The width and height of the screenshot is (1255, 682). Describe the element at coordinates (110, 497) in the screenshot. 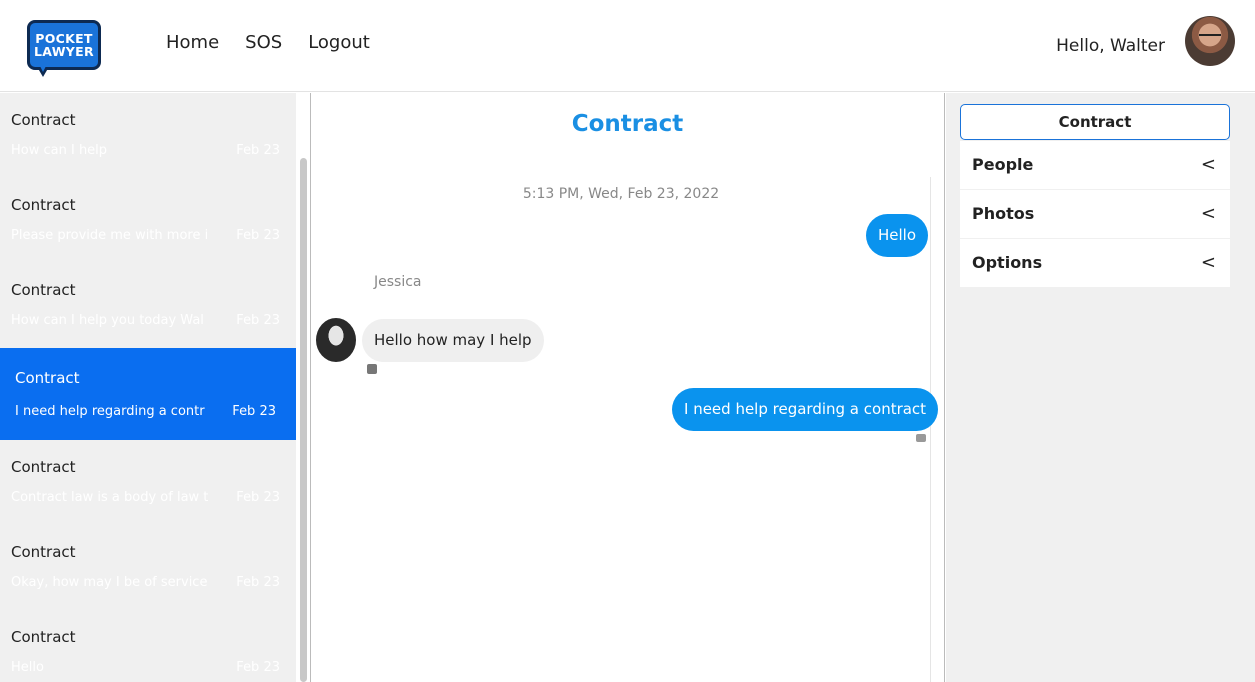

I see `conversation-snippet: Contract law is a body of law t` at that location.